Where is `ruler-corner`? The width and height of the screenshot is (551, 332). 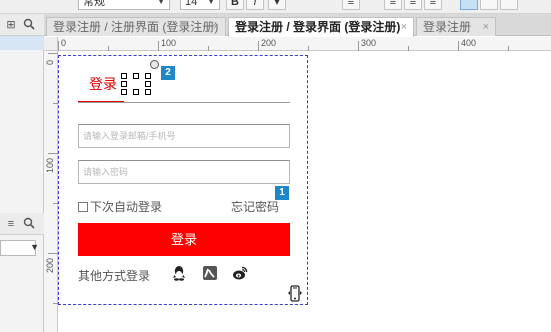 ruler-corner is located at coordinates (51, 44).